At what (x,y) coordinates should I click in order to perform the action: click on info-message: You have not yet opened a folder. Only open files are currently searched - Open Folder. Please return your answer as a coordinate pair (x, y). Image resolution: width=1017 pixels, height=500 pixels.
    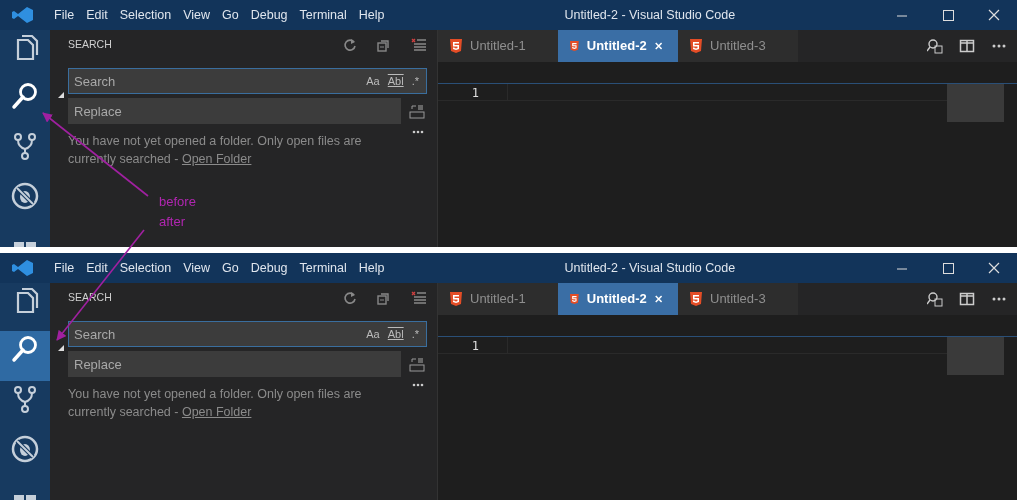
    Looking at the image, I should click on (215, 403).